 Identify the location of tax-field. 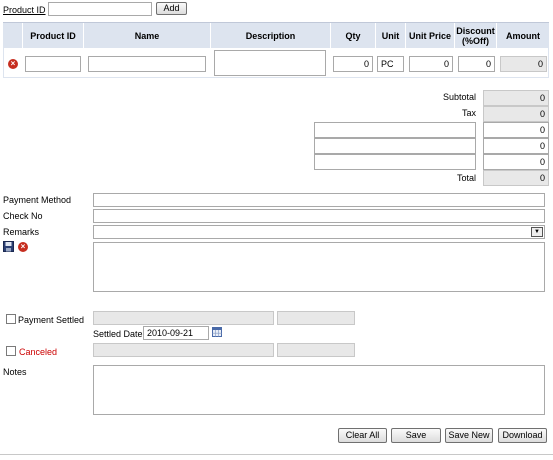
(516, 114).